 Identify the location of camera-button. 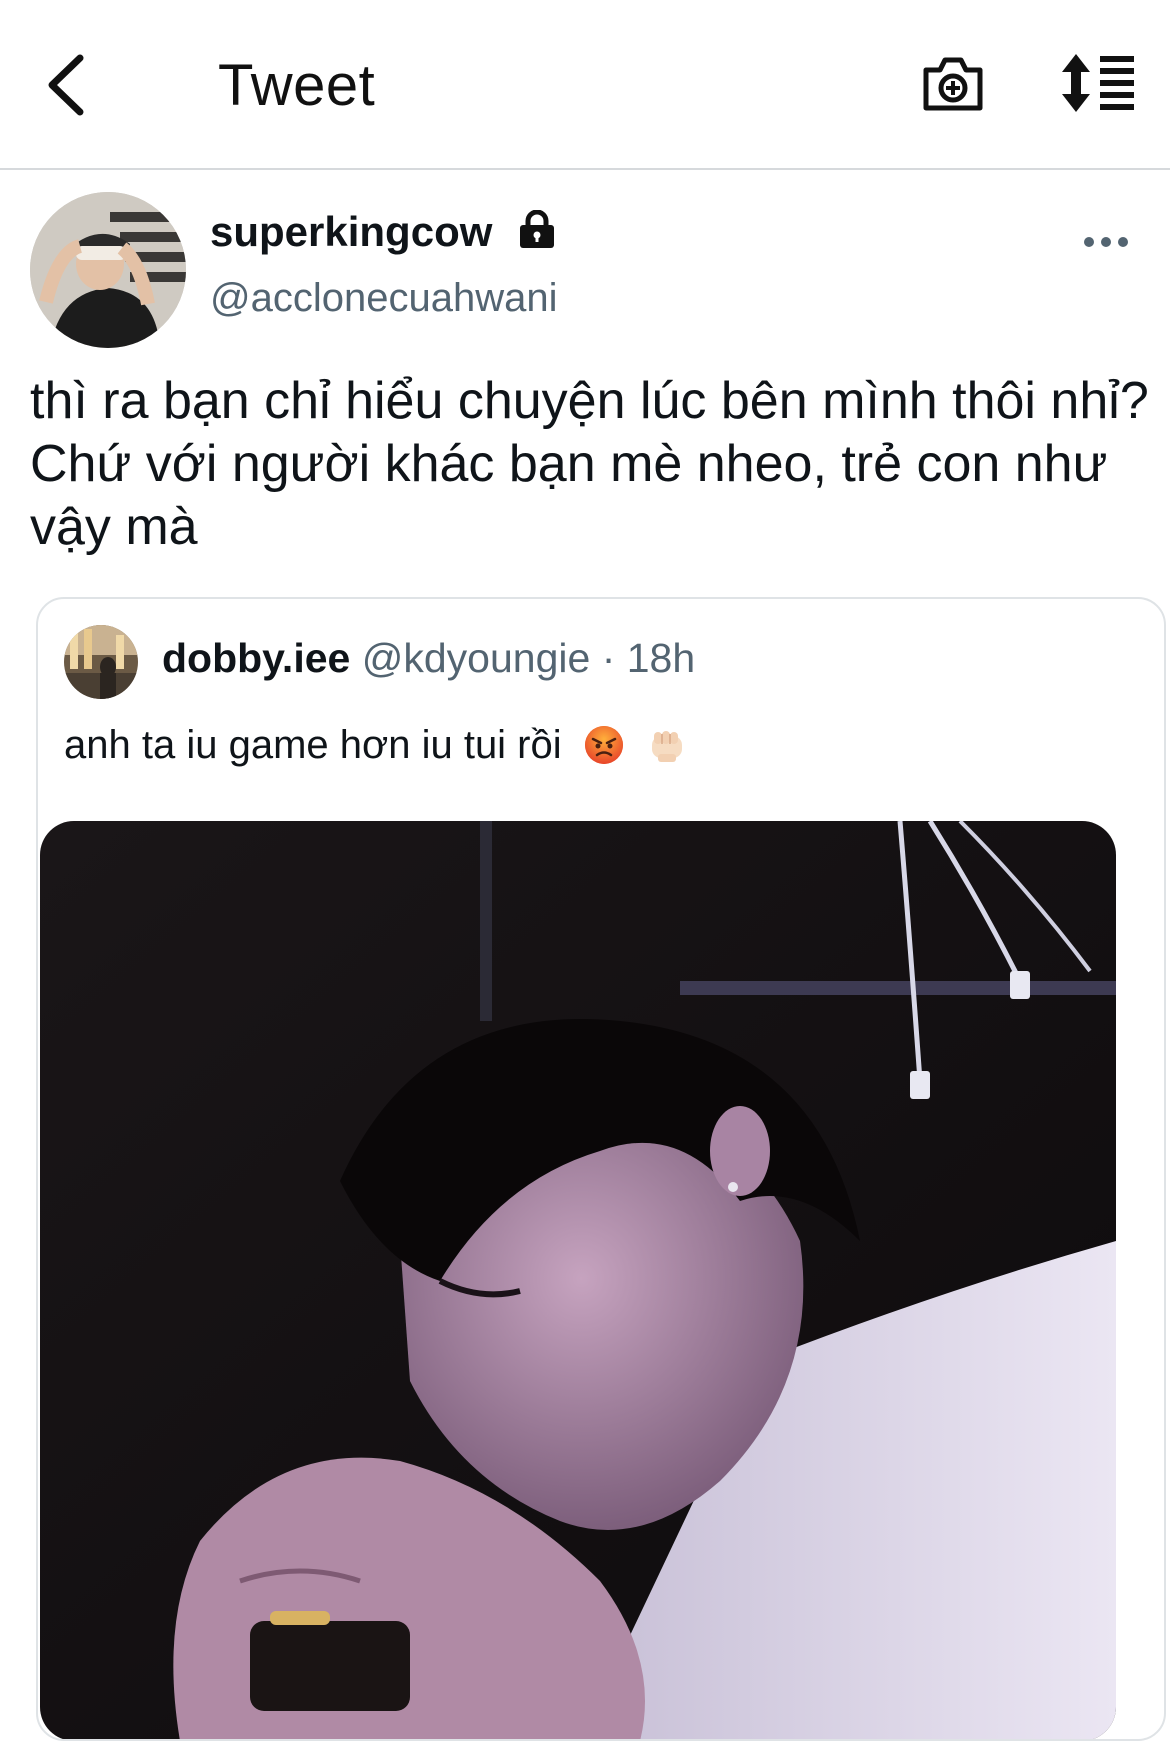
(953, 83).